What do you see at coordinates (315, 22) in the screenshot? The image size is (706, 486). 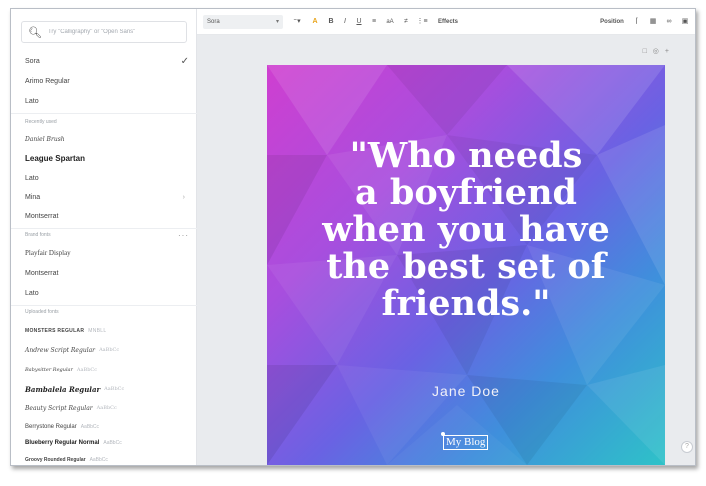 I see `text-color-icon: A` at bounding box center [315, 22].